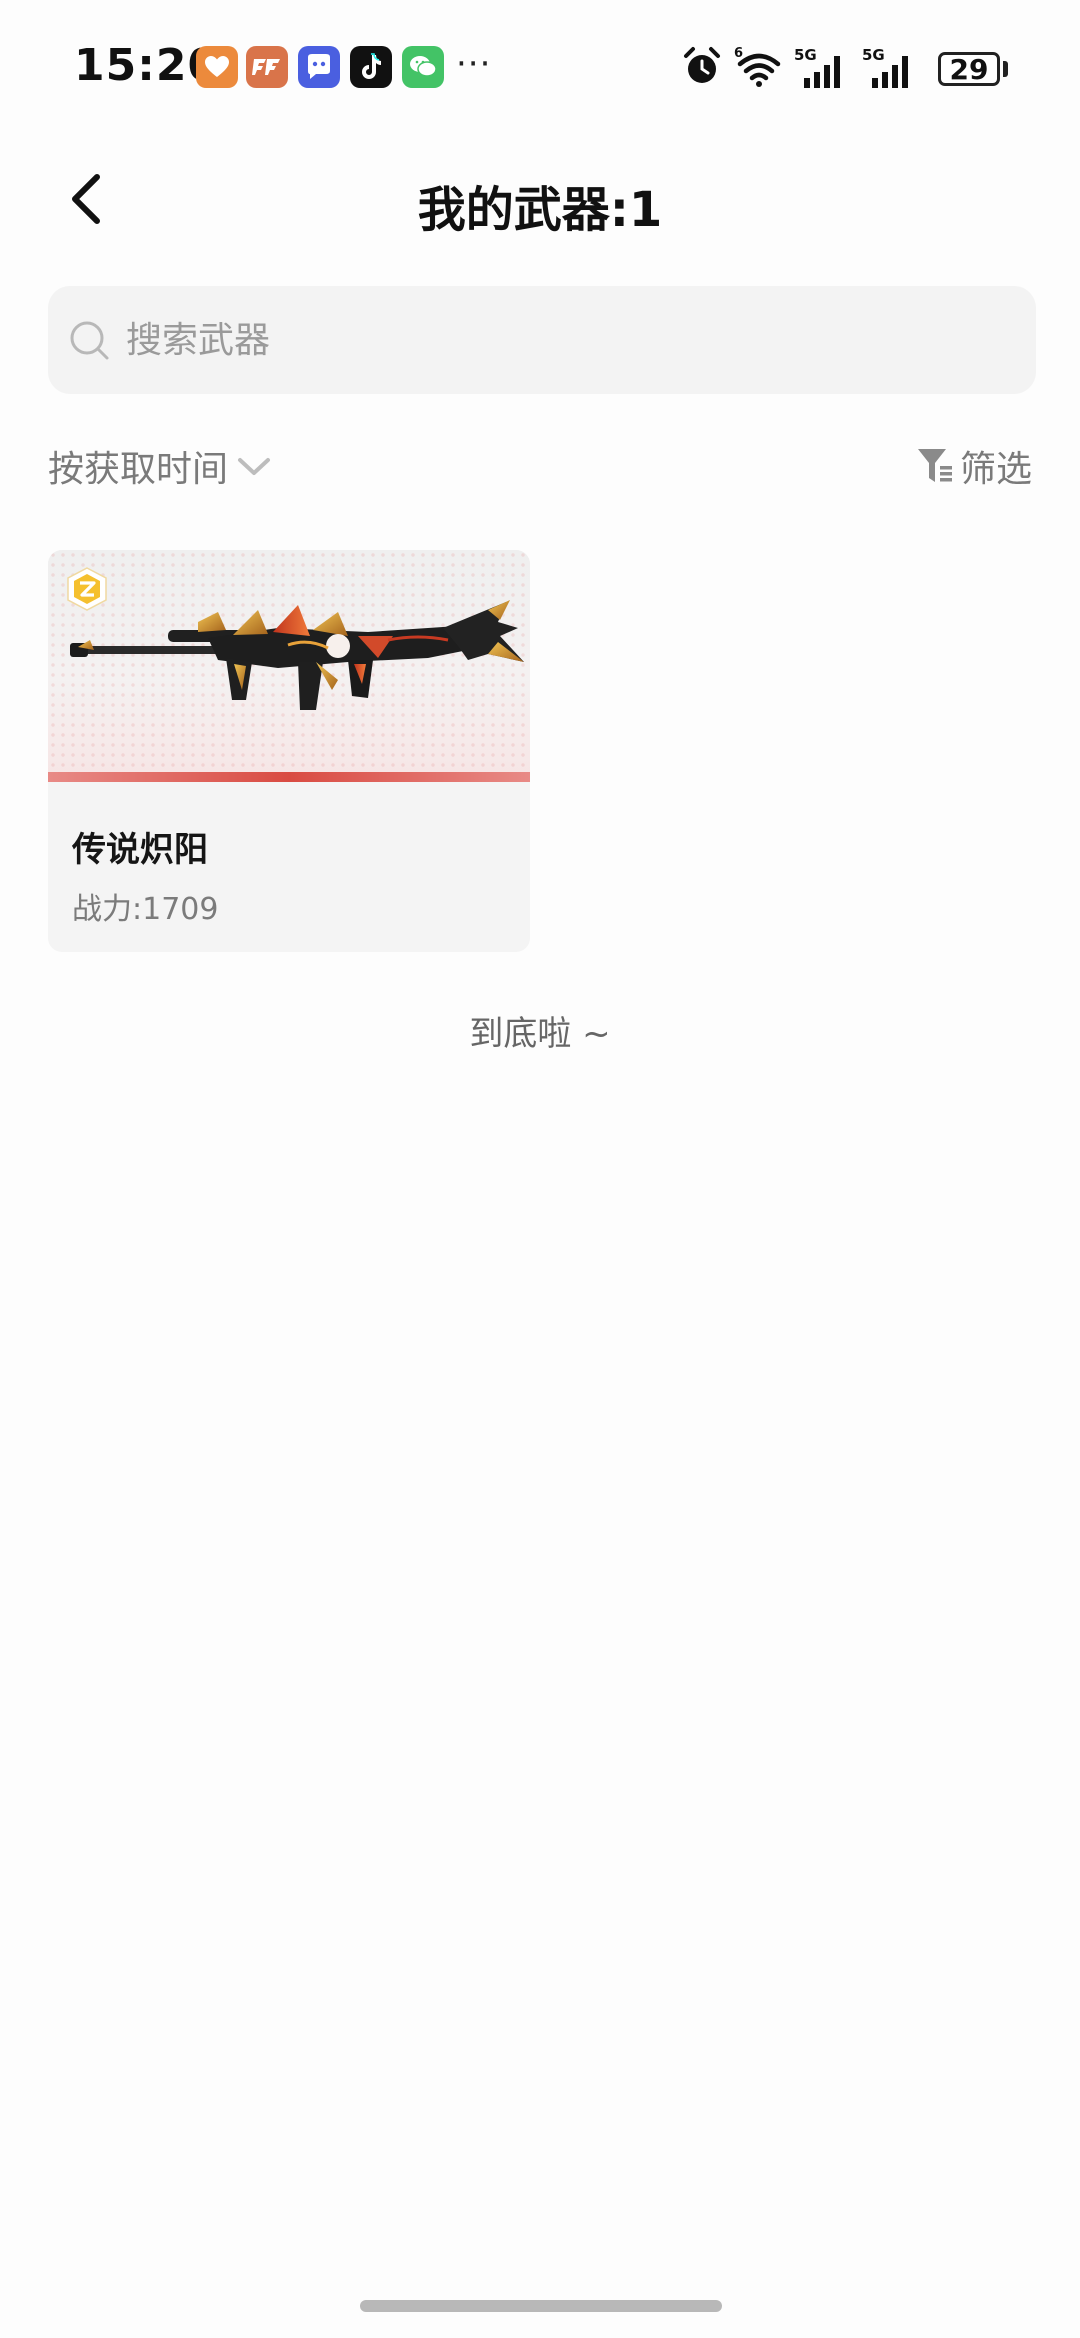 This screenshot has width=1080, height=2338. What do you see at coordinates (541, 2306) in the screenshot?
I see `home-indicator` at bounding box center [541, 2306].